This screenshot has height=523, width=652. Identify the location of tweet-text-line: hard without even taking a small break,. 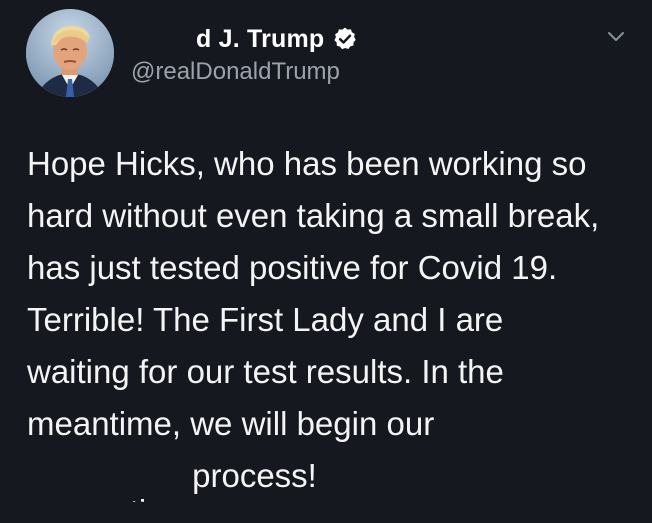
(313, 215).